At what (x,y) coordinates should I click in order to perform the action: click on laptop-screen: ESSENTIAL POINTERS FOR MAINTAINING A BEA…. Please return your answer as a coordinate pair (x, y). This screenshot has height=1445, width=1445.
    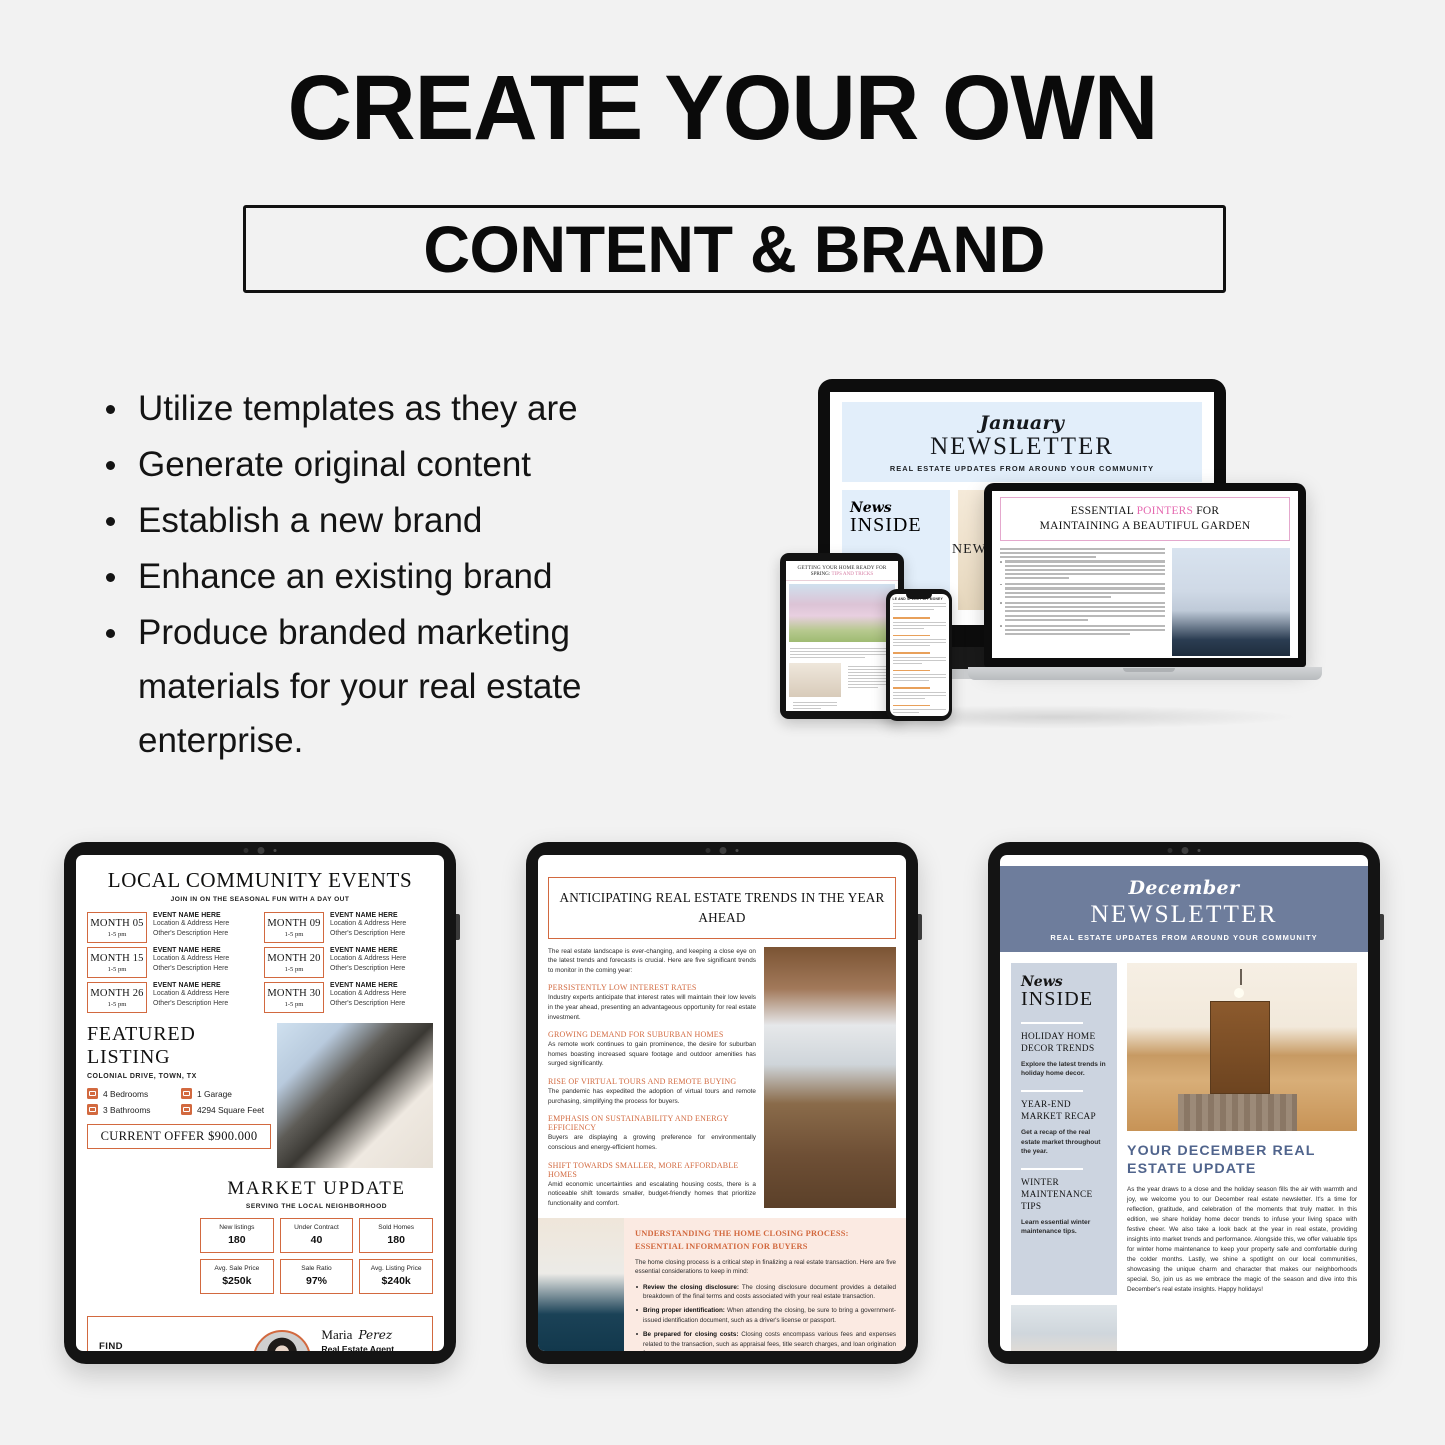
    Looking at the image, I should click on (1145, 574).